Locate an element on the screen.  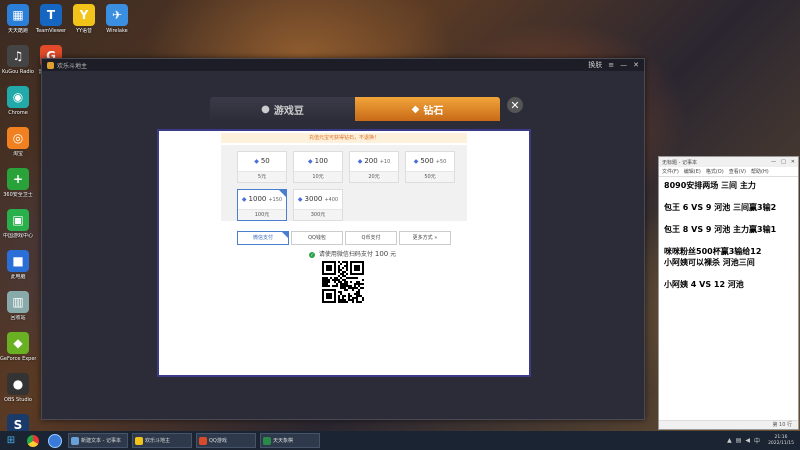
close-dialog-button: ✕ is located at coordinates (515, 105).